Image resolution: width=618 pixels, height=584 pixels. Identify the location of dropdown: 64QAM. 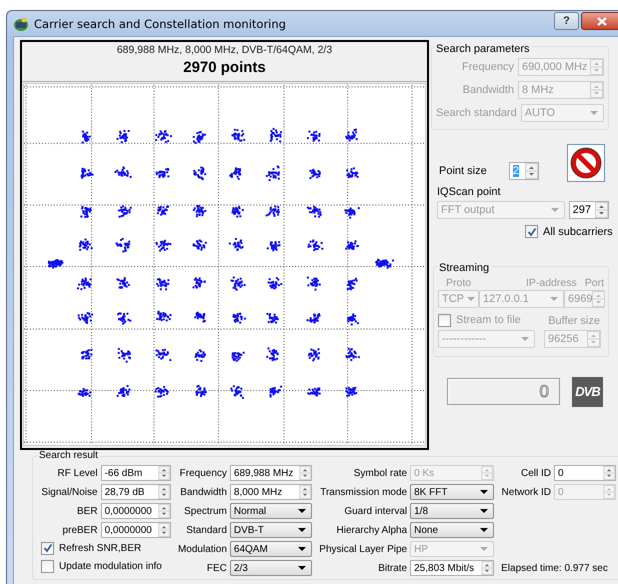
(271, 549).